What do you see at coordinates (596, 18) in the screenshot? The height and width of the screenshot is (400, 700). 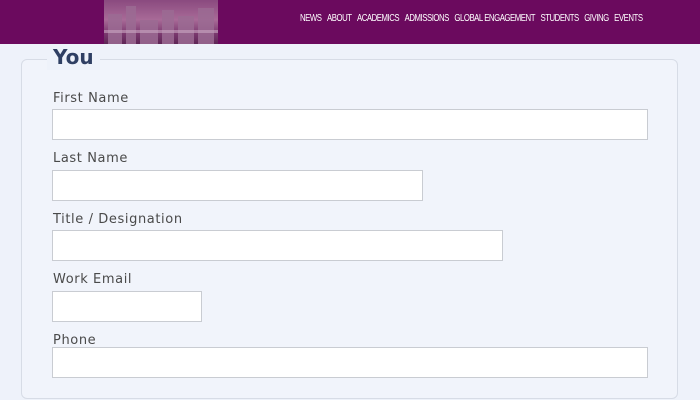 I see `nav-giving: GIVING` at bounding box center [596, 18].